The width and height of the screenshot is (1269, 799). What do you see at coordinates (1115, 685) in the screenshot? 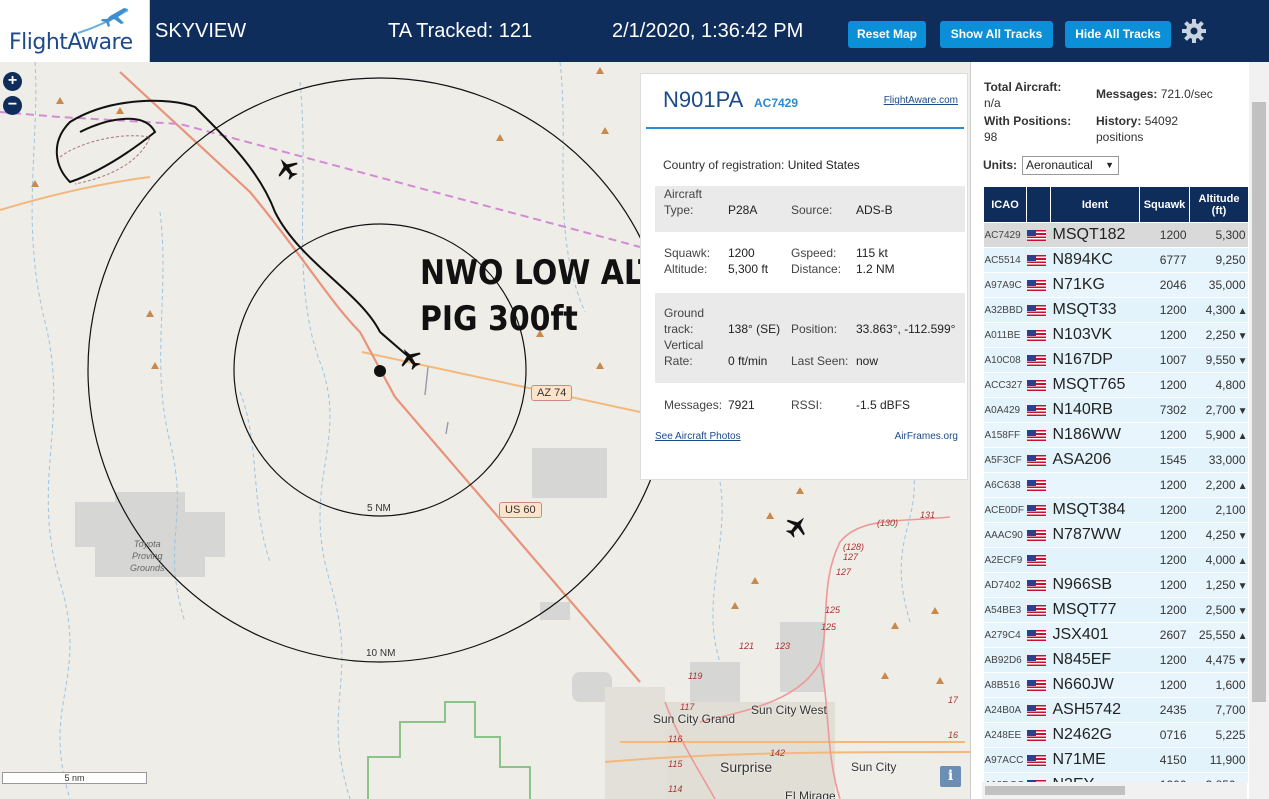
I see `table-row: A8B516 N660JW 1200 1,600` at bounding box center [1115, 685].